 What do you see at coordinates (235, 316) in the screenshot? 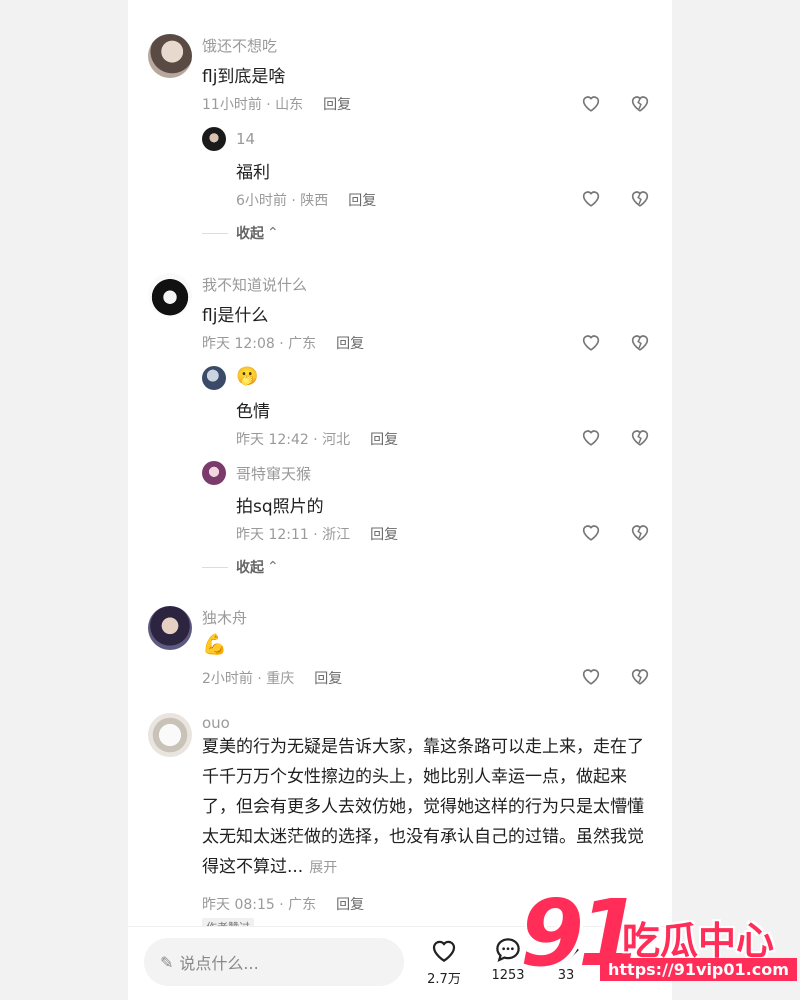
I see `comment-text: flj是什么` at bounding box center [235, 316].